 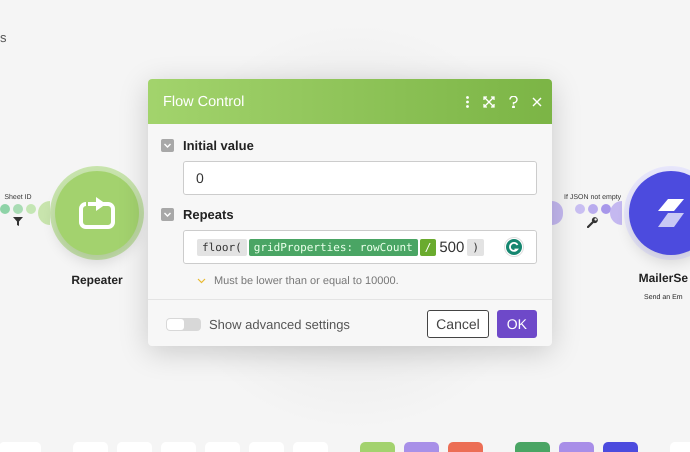 I want to click on module-title: Repeater, so click(x=97, y=280).